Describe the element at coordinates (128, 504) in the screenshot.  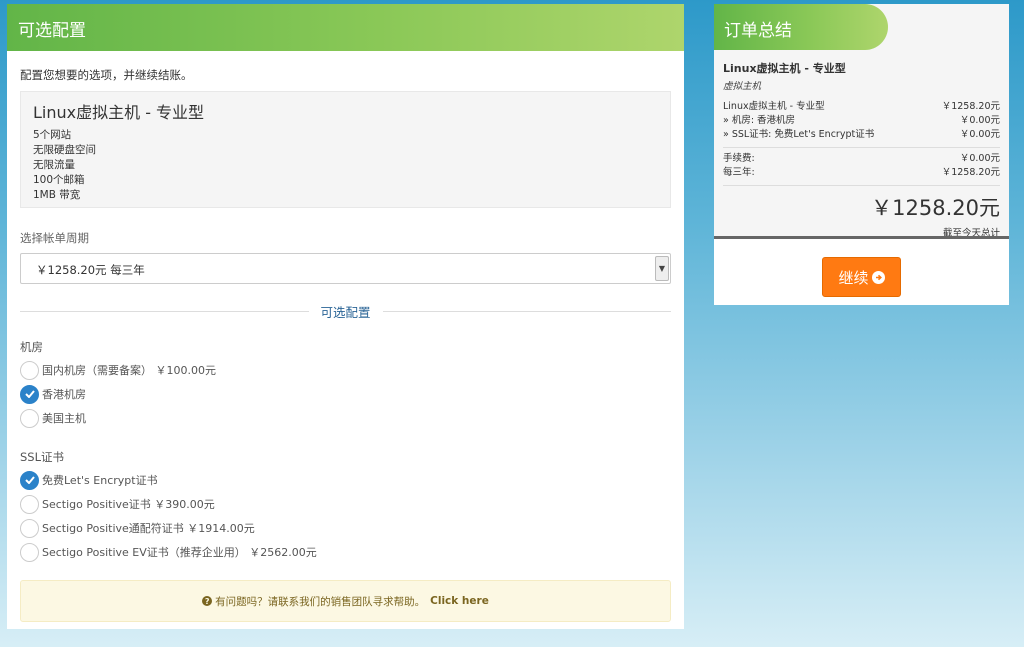
I see `option-label: Sectigo Positive证书 ￥390.00元` at that location.